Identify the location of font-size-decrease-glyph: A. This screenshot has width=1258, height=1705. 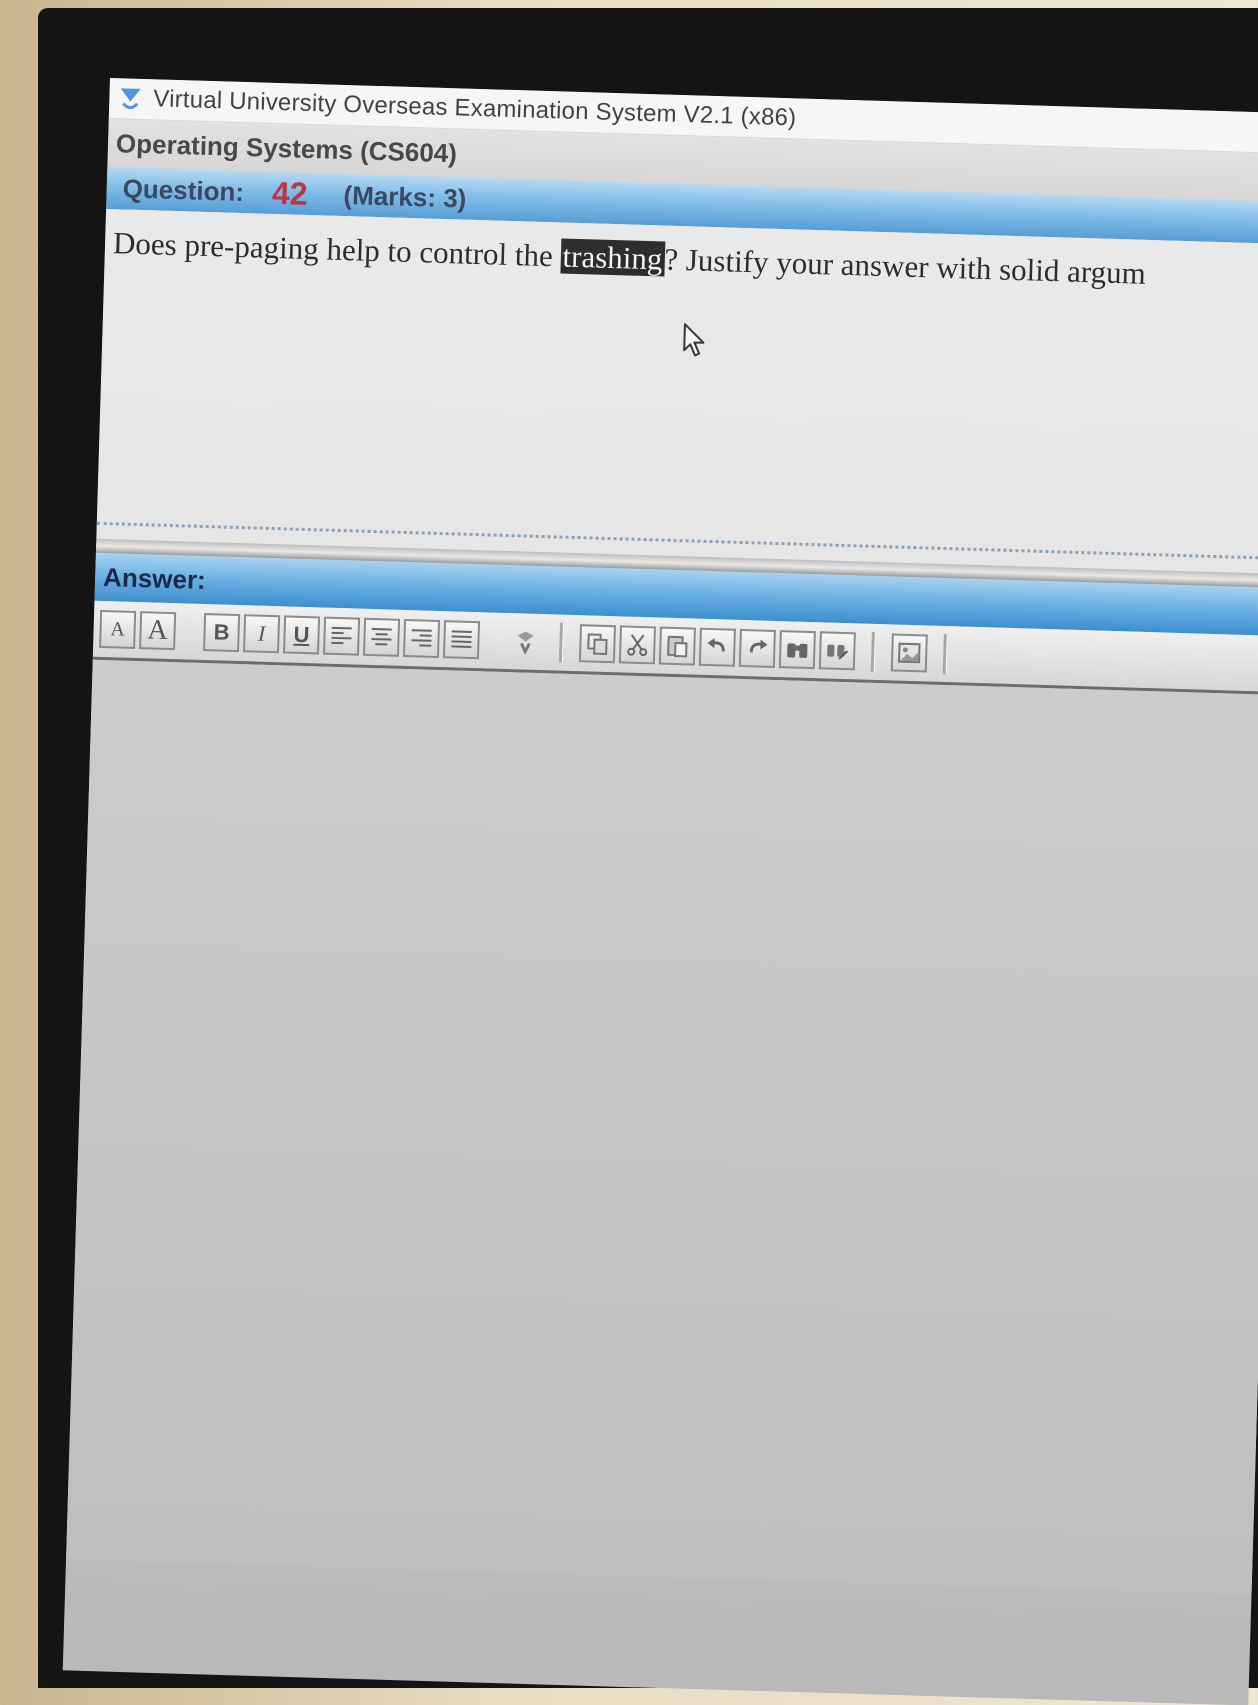
(117, 629).